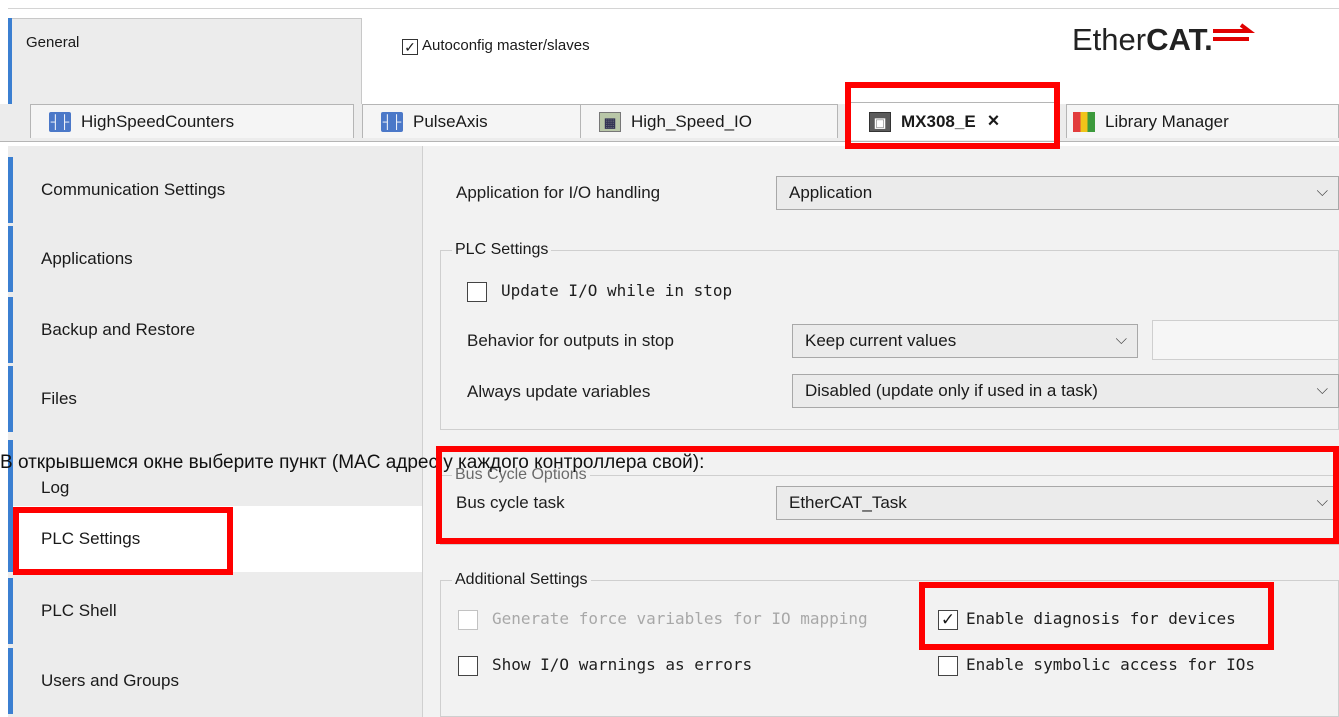  Describe the element at coordinates (1084, 121) in the screenshot. I see `library-books-icon` at that location.